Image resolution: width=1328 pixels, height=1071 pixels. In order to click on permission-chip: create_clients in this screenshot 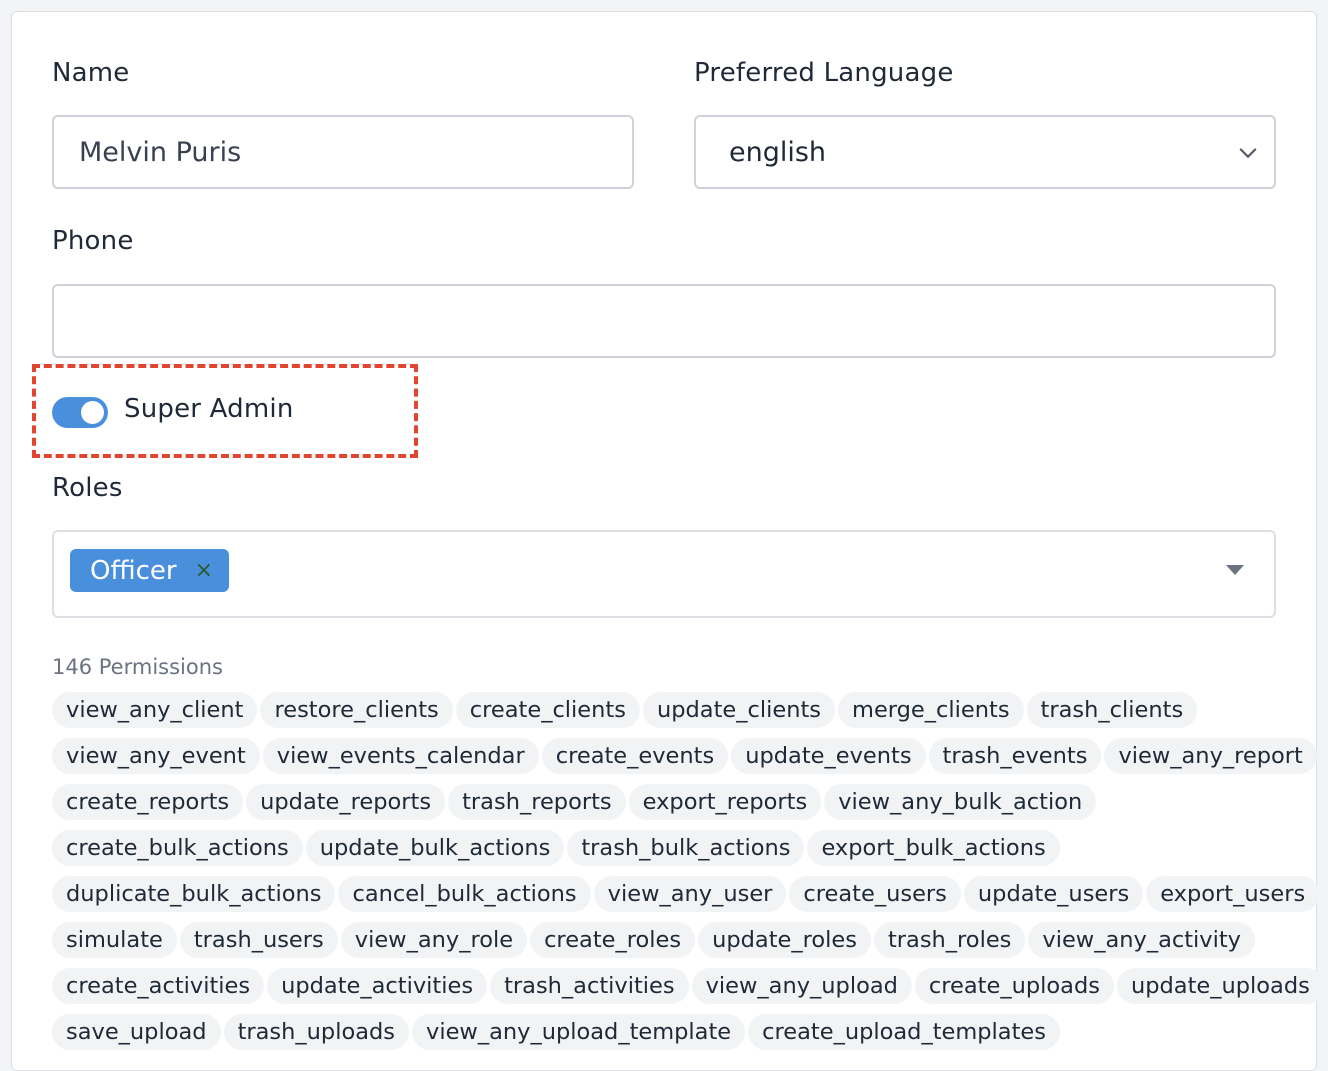, I will do `click(547, 710)`.